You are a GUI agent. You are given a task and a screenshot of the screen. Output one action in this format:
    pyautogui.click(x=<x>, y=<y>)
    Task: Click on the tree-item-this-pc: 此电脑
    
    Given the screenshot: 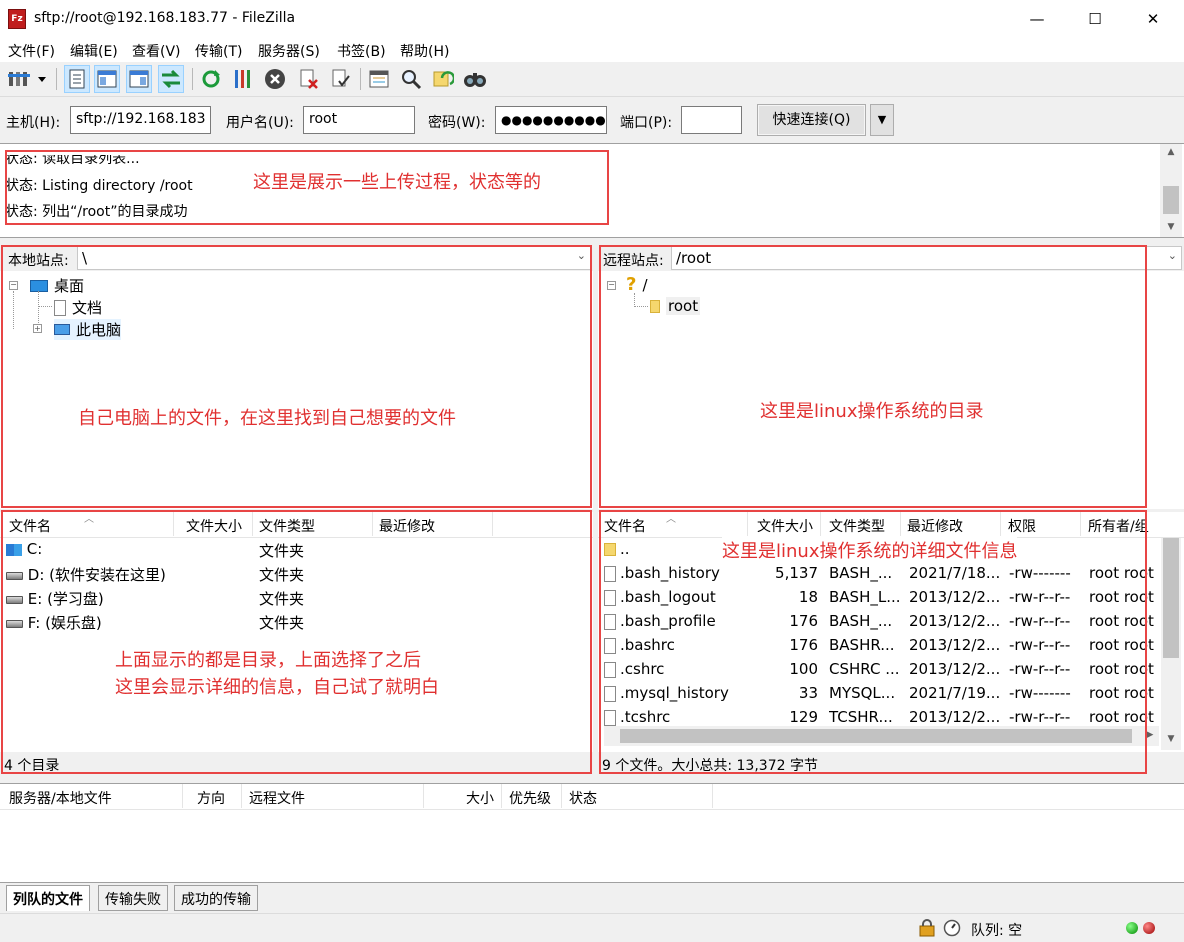 What is the action you would take?
    pyautogui.click(x=88, y=329)
    